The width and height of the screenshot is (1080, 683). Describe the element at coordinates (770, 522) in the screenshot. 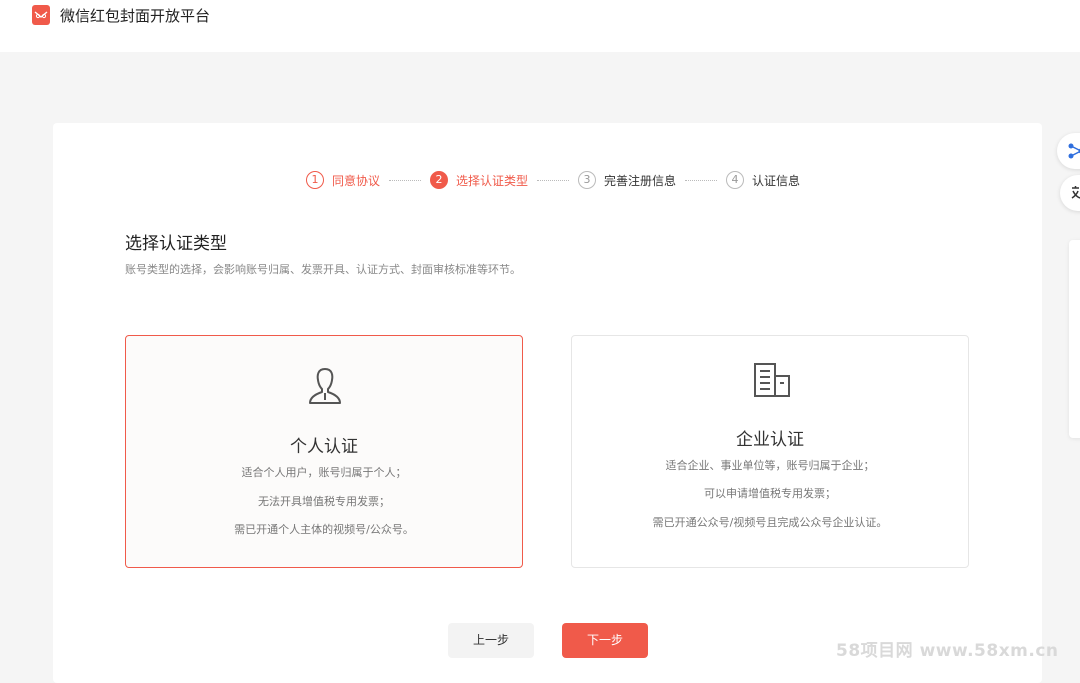

I see `enterprise-cert-desc-3: 需已开通公众号/视频号且完成公众号企业认证。` at that location.